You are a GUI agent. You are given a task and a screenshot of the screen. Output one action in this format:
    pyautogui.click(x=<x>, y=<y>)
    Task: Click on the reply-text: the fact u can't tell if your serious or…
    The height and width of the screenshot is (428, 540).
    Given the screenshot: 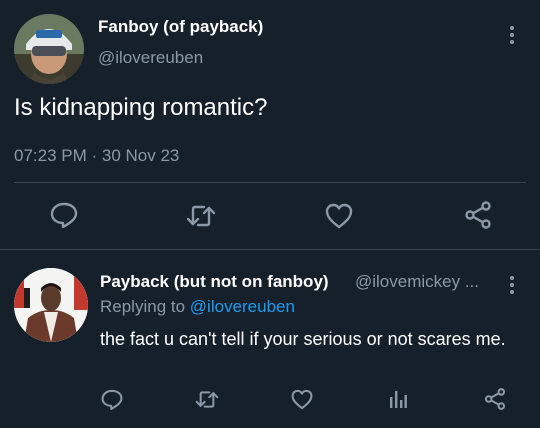 What is the action you would take?
    pyautogui.click(x=303, y=339)
    